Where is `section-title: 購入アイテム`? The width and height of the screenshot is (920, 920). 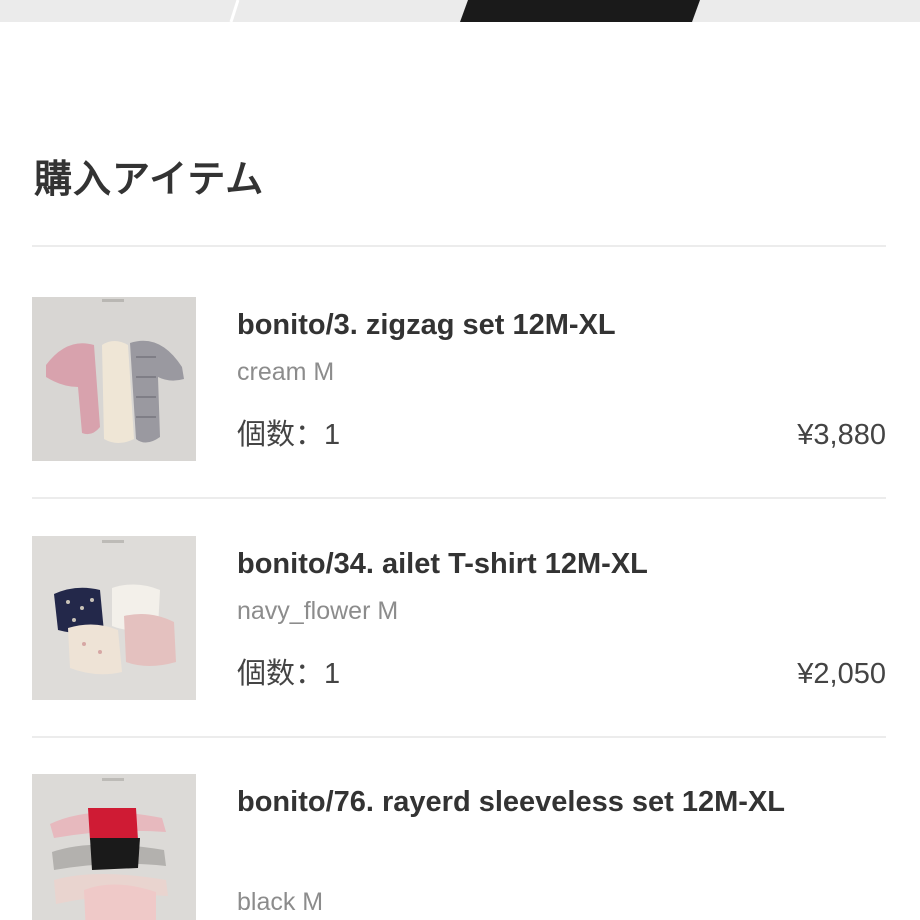 section-title: 購入アイテム is located at coordinates (149, 180).